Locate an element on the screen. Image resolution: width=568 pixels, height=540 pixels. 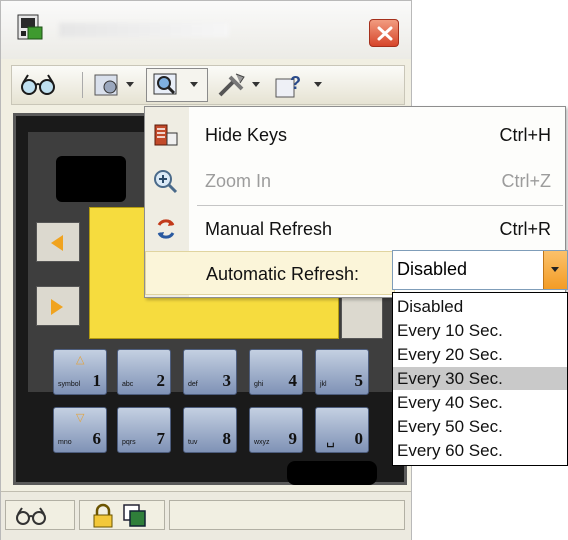
key-number: 9 is located at coordinates (293, 438).